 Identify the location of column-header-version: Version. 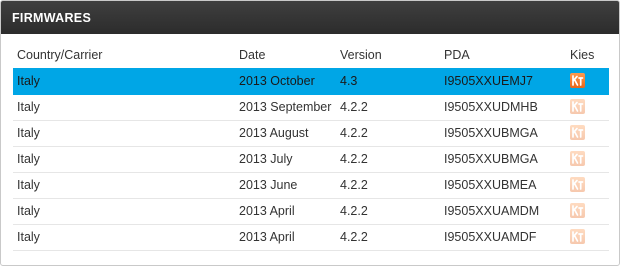
(361, 54).